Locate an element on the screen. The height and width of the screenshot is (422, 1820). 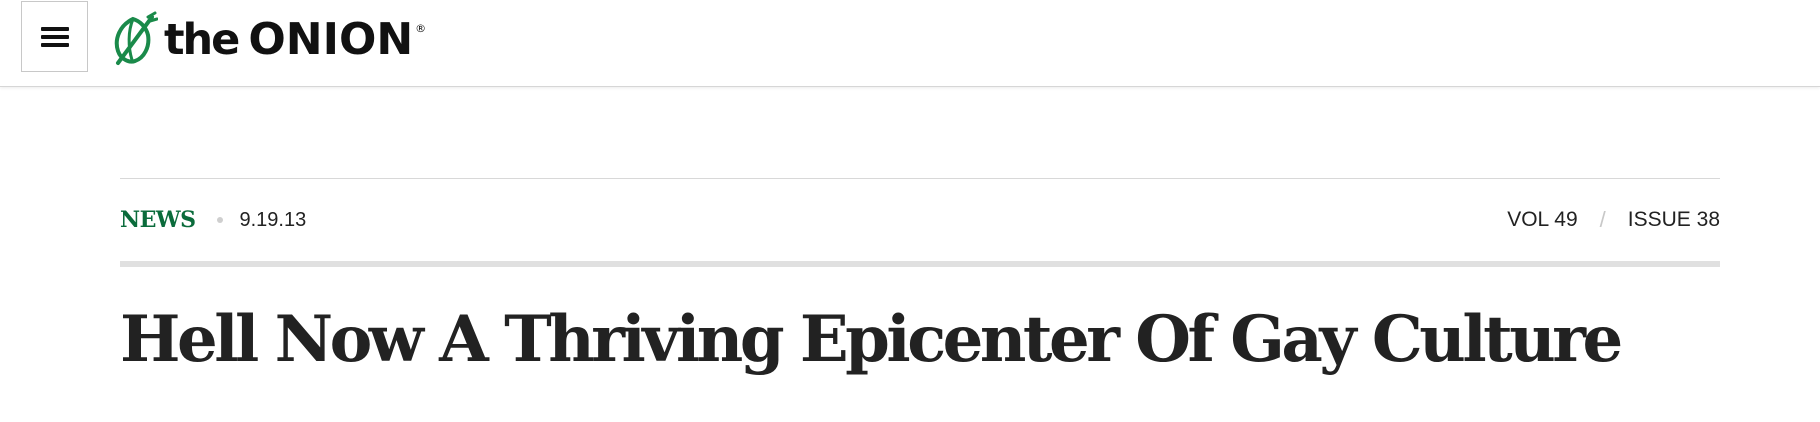
logo-word-the: the is located at coordinates (202, 39).